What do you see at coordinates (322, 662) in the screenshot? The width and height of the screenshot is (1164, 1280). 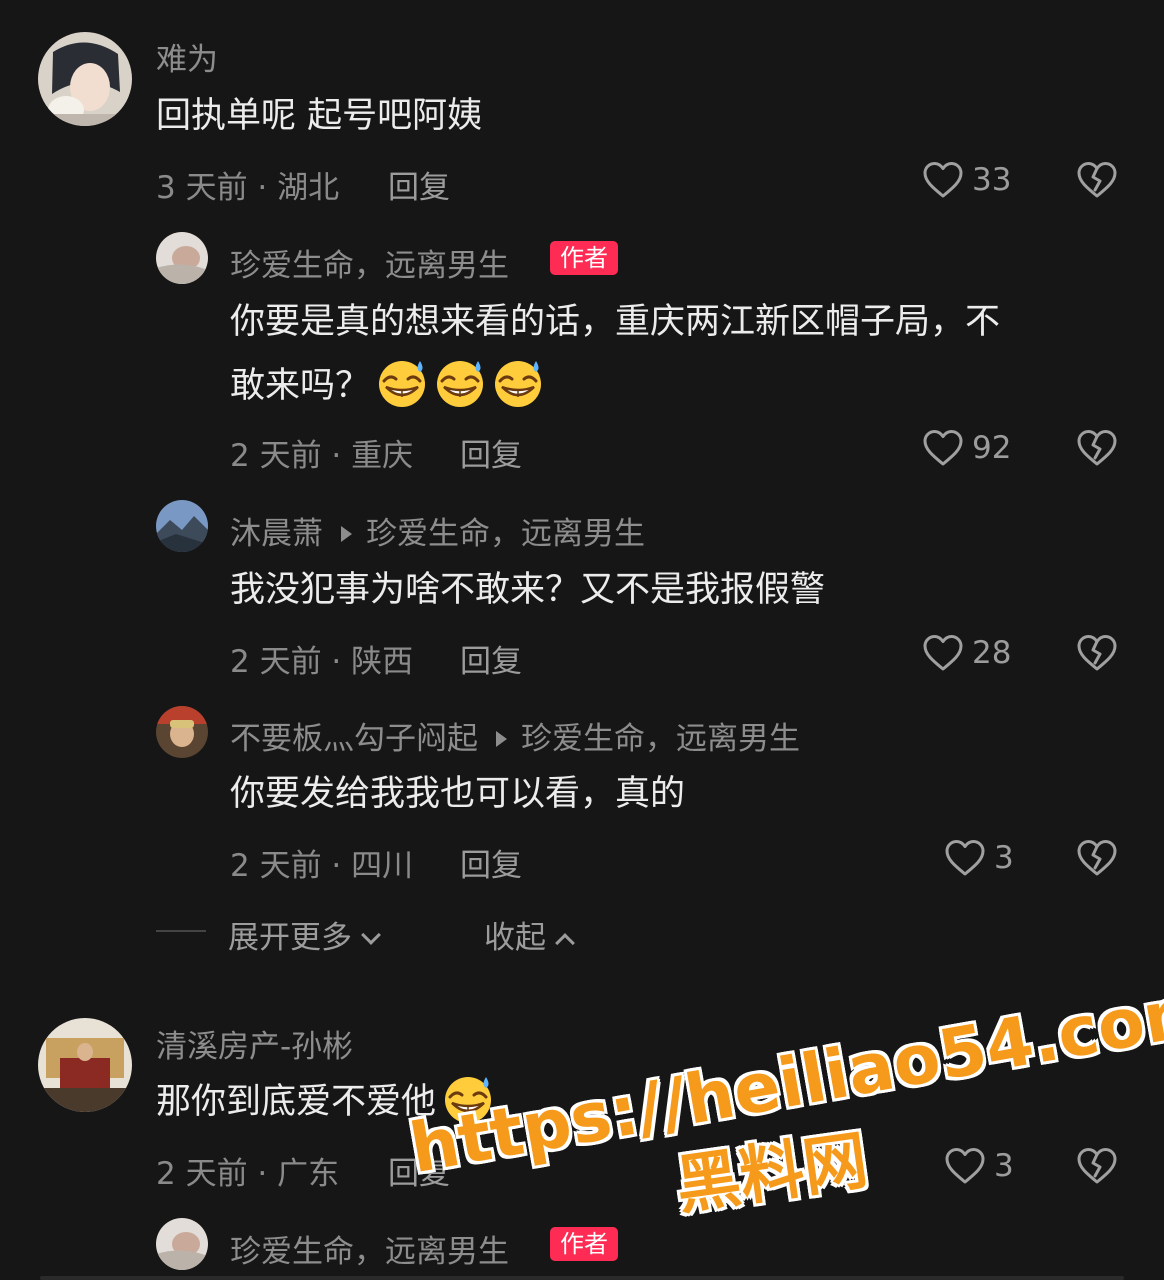 I see `comment-meta: 2 天前 · 陕西` at bounding box center [322, 662].